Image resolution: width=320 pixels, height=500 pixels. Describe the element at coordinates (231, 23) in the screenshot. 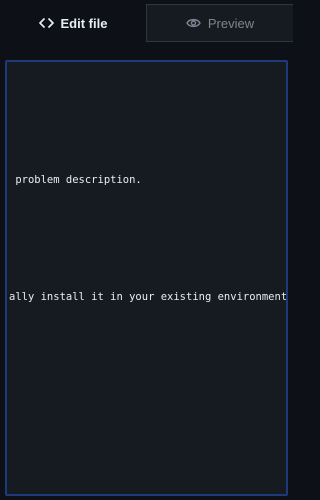

I see `tab-preview-label: Preview` at that location.